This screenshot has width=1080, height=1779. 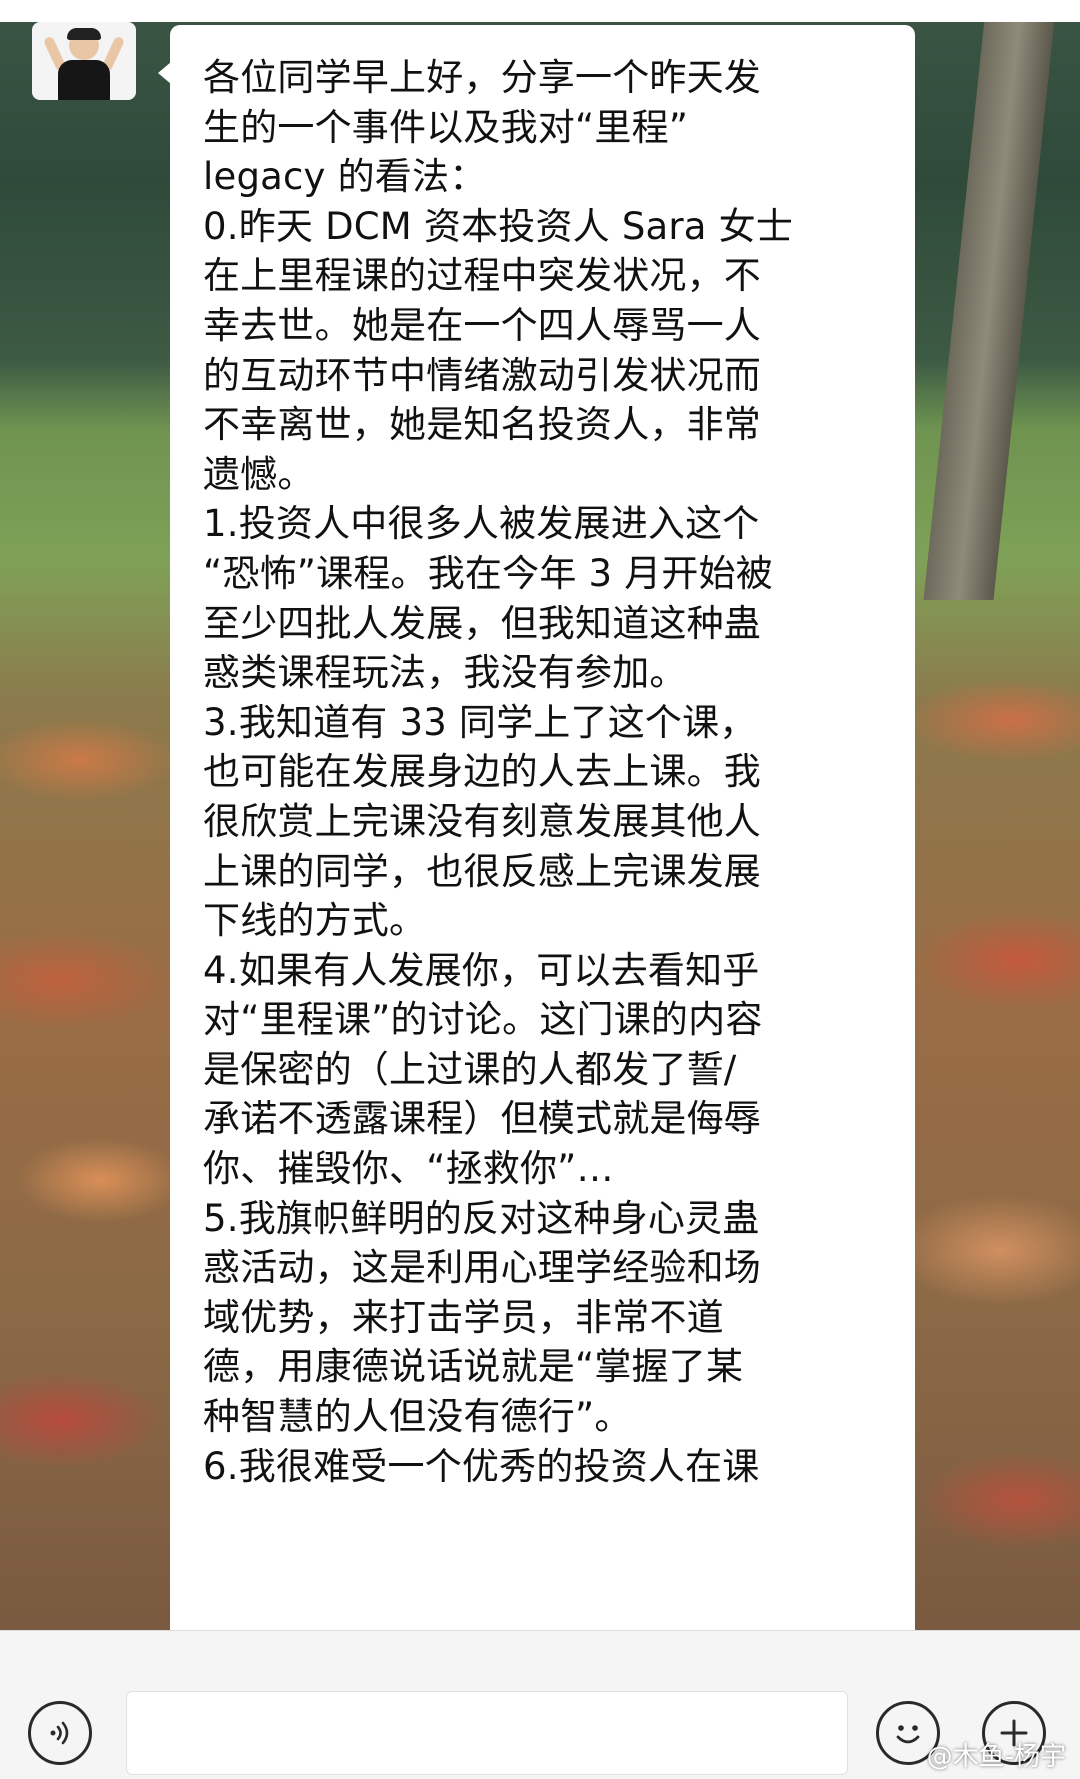 I want to click on message-line: 对“里程课”的讨论。这门课的内容, so click(x=483, y=1020).